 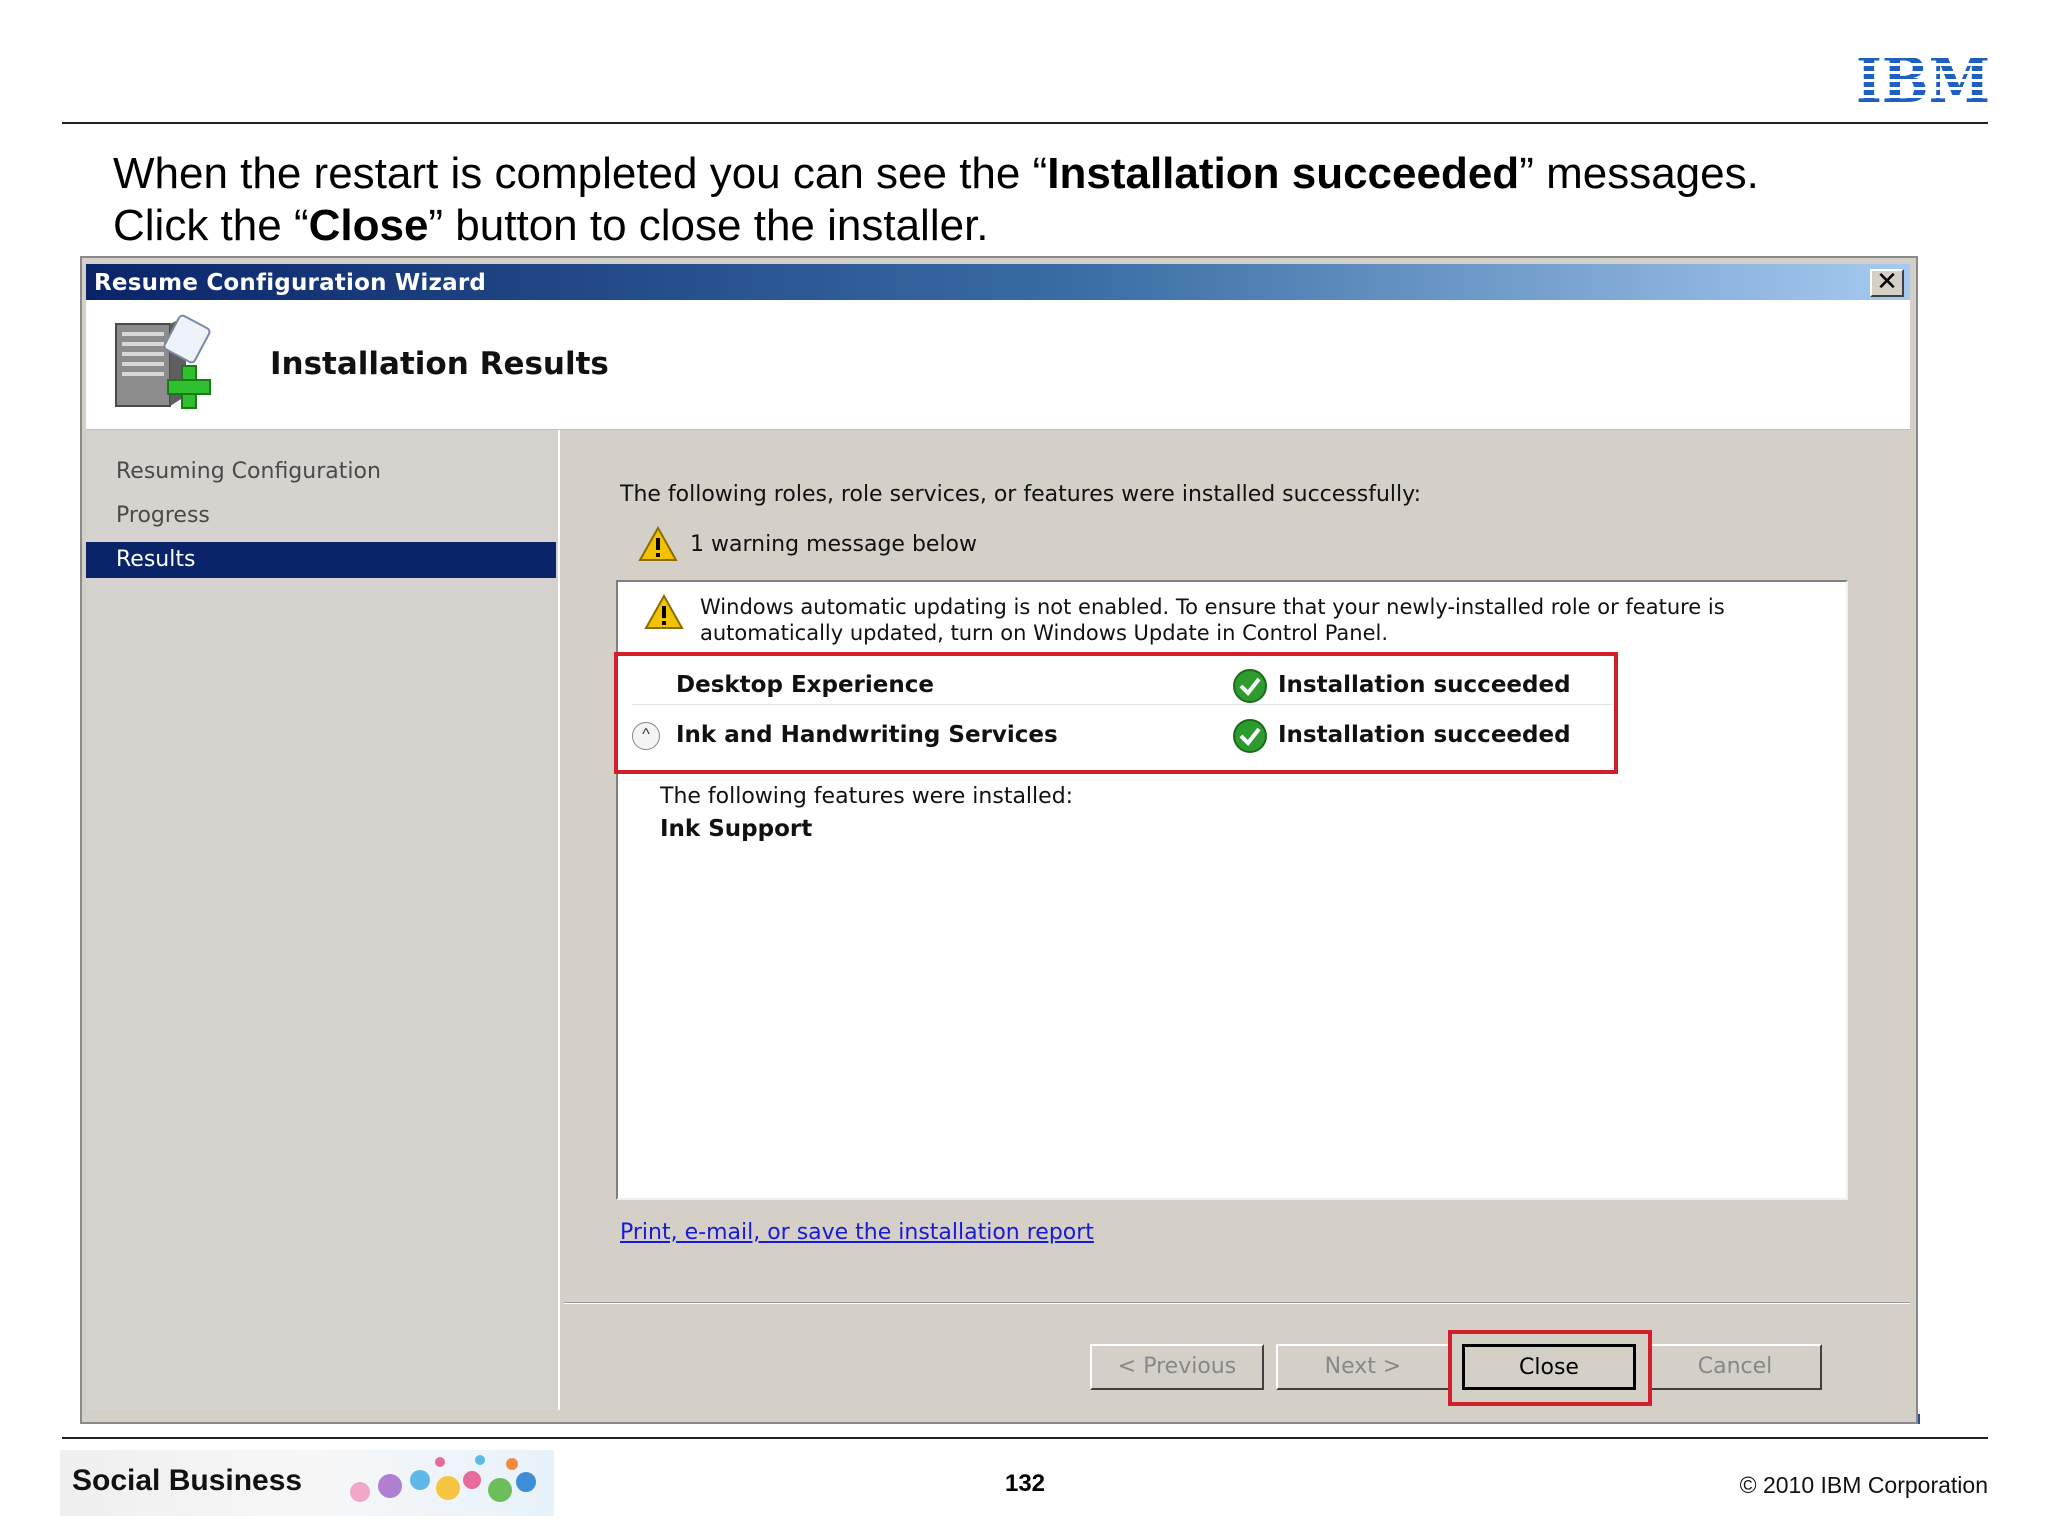 I want to click on warning-summary-text: 1 warning message below, so click(x=834, y=544).